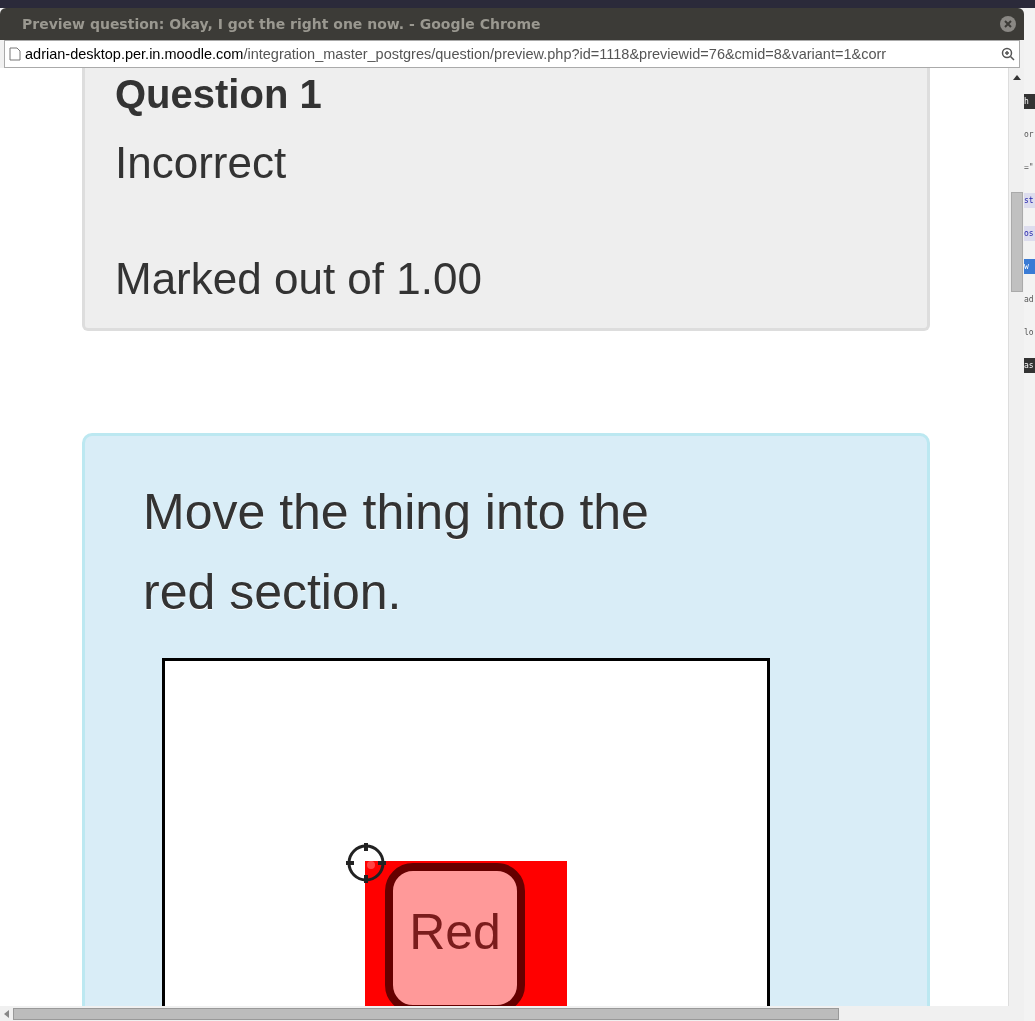 This screenshot has width=1035, height=1021. I want to click on code-fragment: lo, so click(1029, 333).